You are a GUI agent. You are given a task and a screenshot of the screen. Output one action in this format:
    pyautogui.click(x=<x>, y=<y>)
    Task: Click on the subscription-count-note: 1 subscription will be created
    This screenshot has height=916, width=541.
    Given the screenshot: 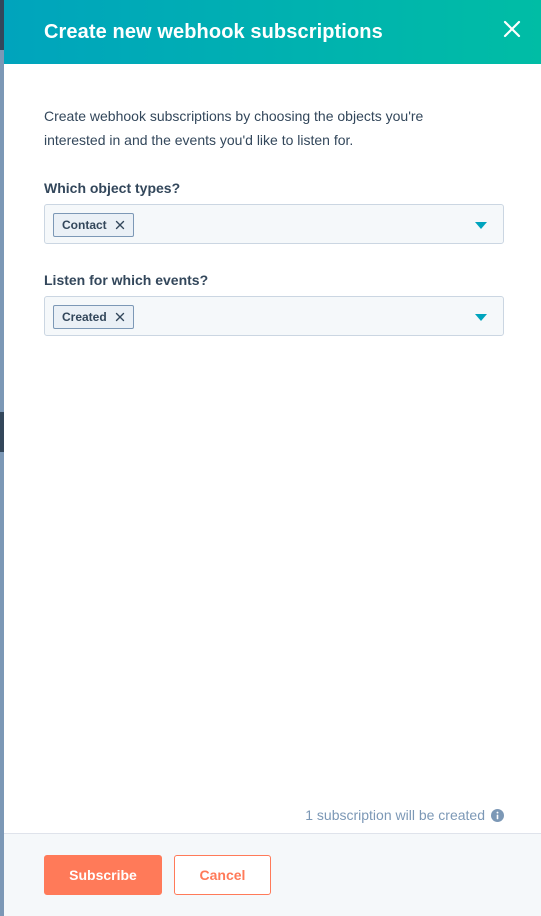 What is the action you would take?
    pyautogui.click(x=404, y=815)
    